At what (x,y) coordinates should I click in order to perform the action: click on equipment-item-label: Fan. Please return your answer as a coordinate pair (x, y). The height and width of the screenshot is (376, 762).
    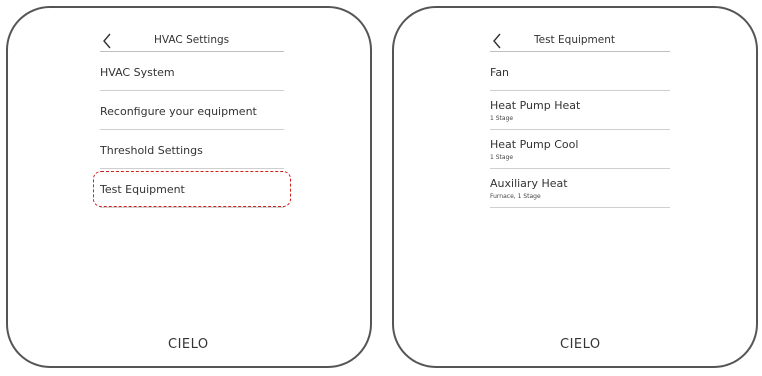
    Looking at the image, I should click on (500, 72).